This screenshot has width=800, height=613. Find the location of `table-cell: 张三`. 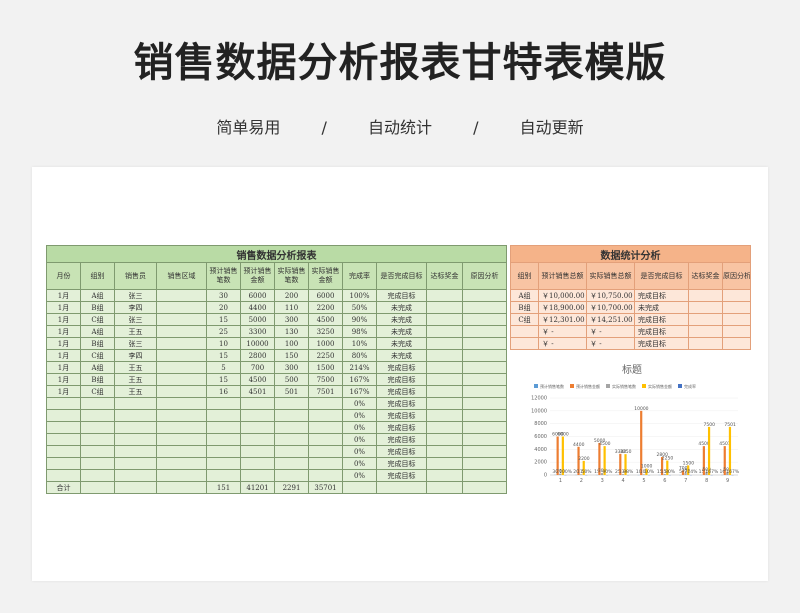

table-cell: 张三 is located at coordinates (135, 319).